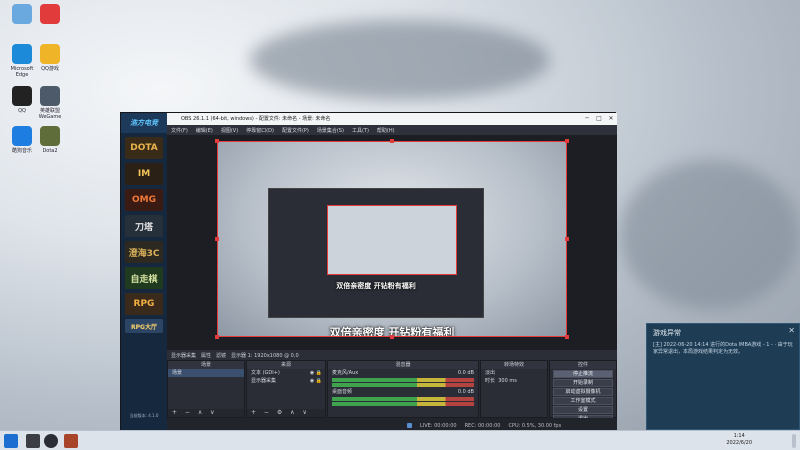 The width and height of the screenshot is (800, 450). Describe the element at coordinates (583, 401) in the screenshot. I see `control-button: 工作室模式` at that location.